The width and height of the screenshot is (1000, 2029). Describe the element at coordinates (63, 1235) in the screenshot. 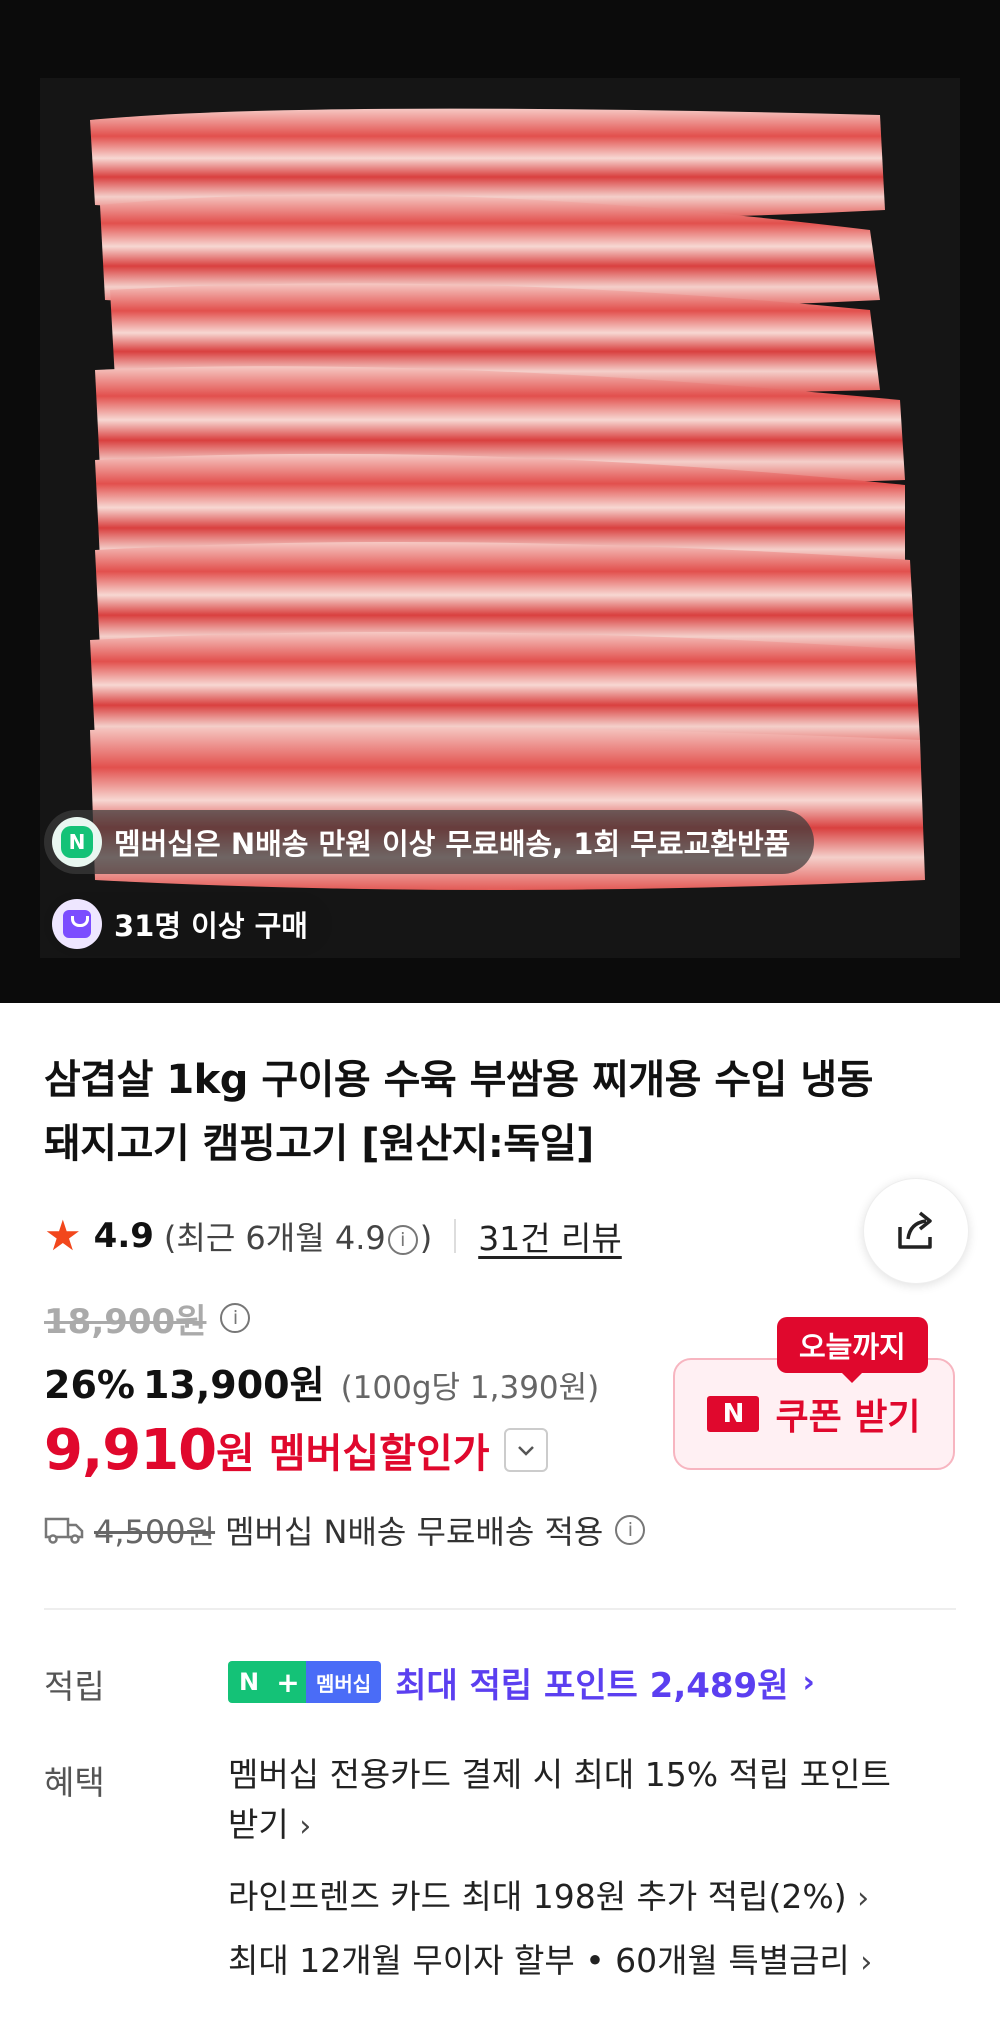

I see `star-icon: ★` at that location.